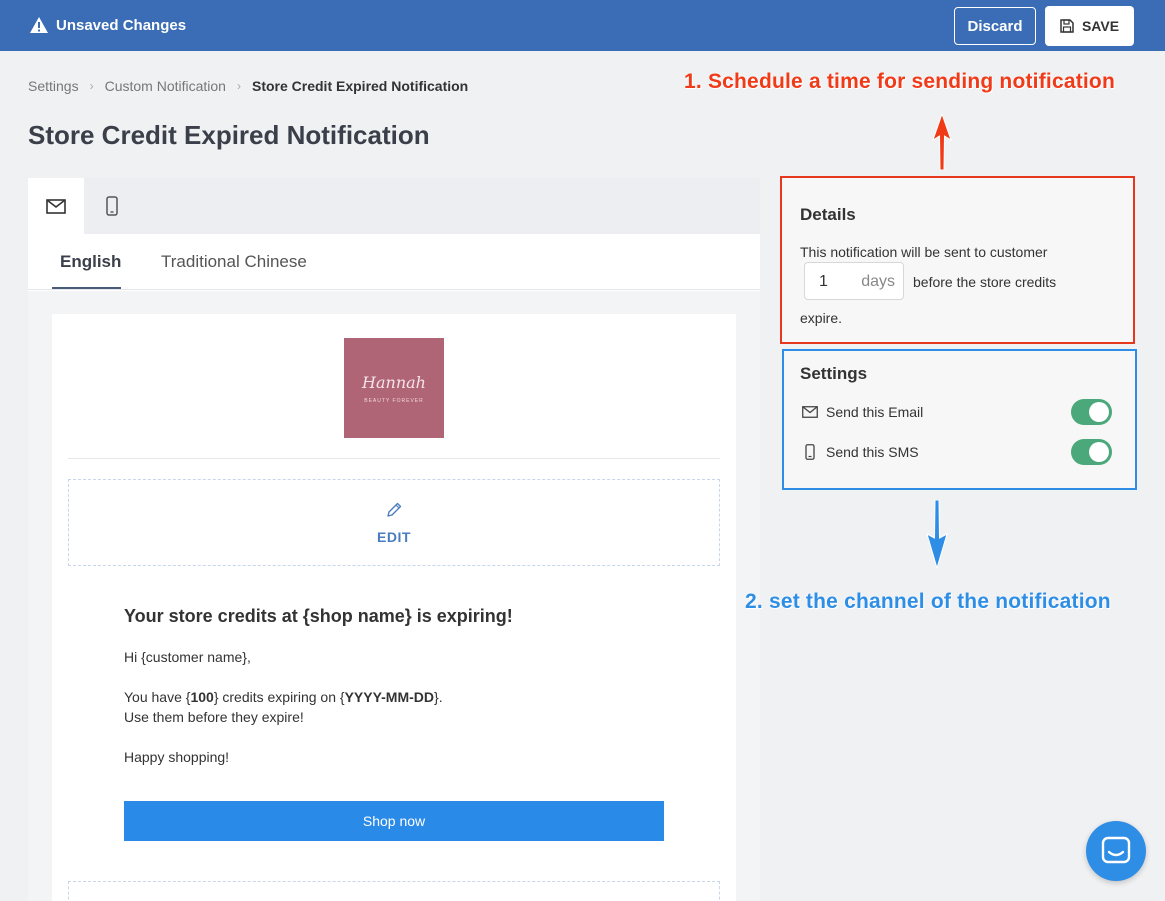 This screenshot has width=1165, height=901. What do you see at coordinates (187, 657) in the screenshot?
I see `email-greeting: Hi {customer name},` at bounding box center [187, 657].